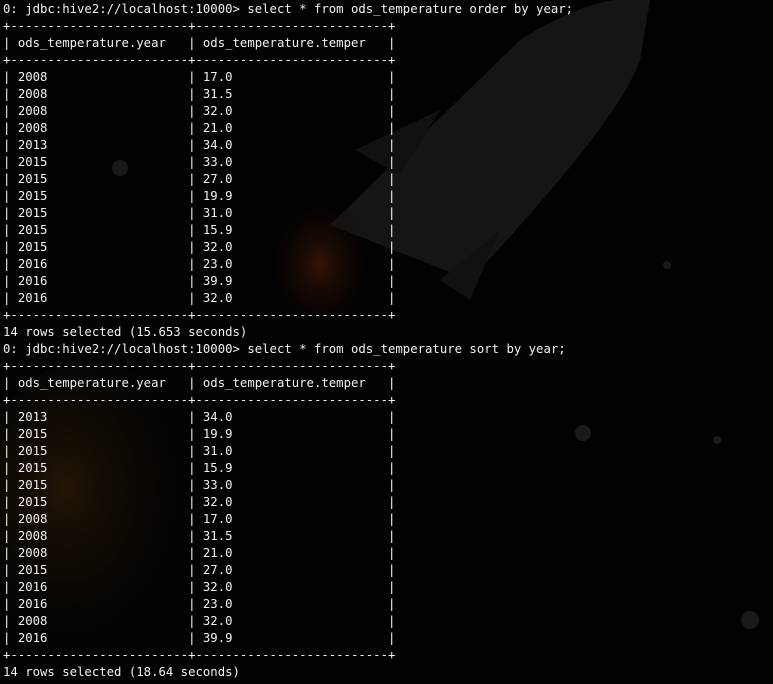 The height and width of the screenshot is (684, 773). Describe the element at coordinates (199, 196) in the screenshot. I see `table-row: | 2015 | 19.9 |` at that location.